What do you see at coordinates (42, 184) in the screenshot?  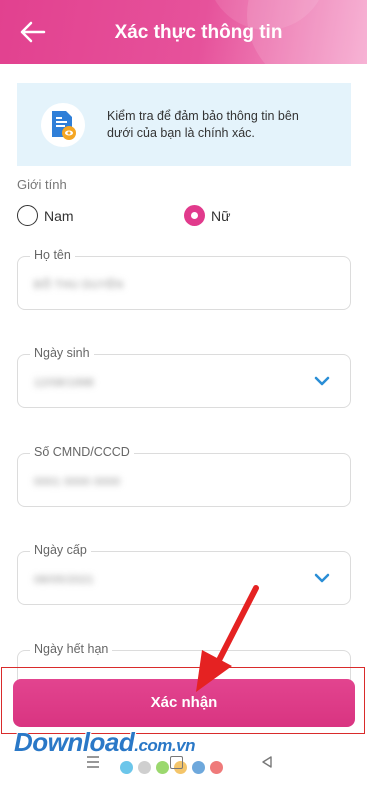 I see `gender-label: Giới tính` at bounding box center [42, 184].